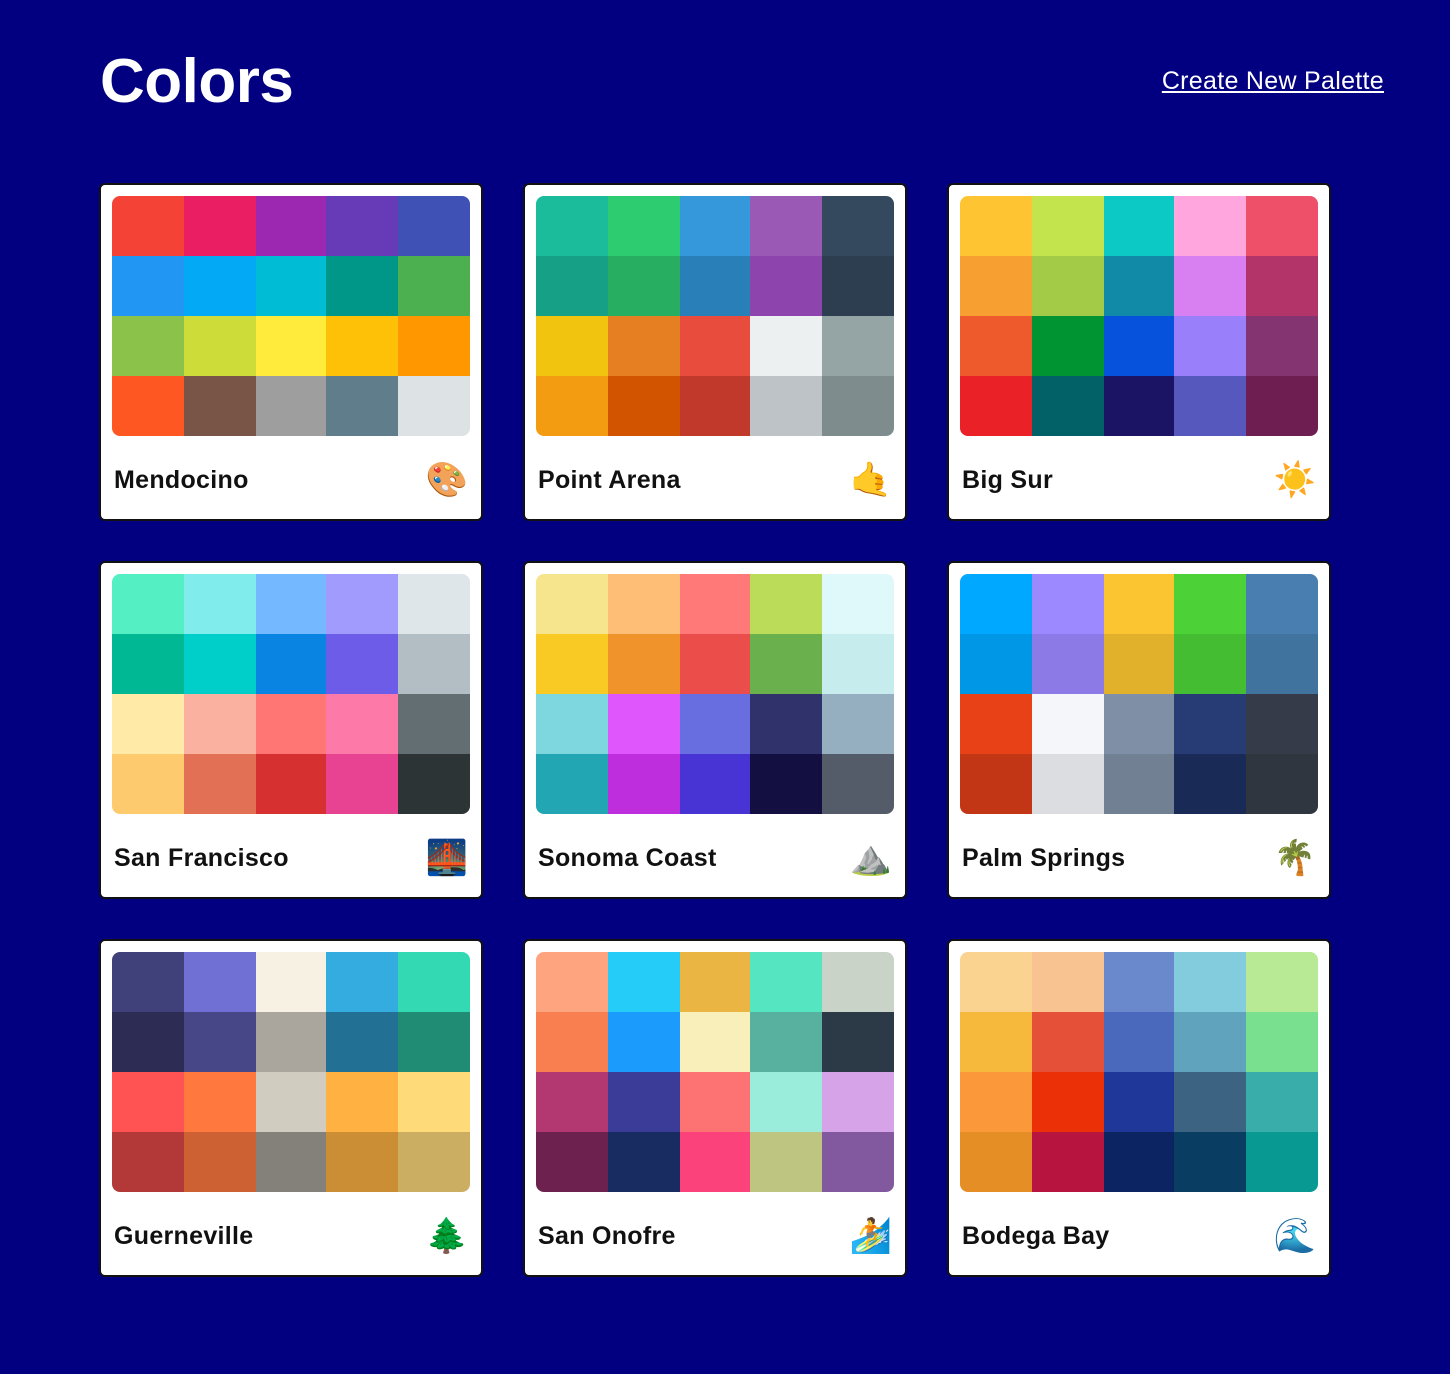 Image resolution: width=1450 pixels, height=1374 pixels. I want to click on surfer-icon: 🏄, so click(870, 1236).